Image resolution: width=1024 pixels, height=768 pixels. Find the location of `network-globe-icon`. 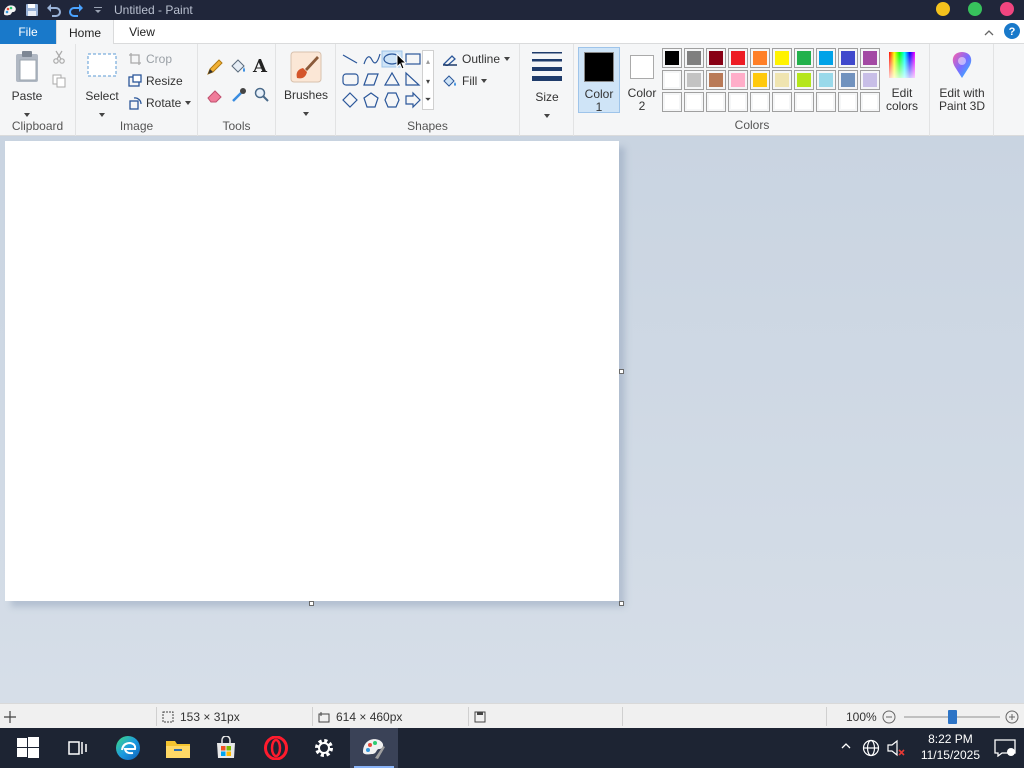

network-globe-icon is located at coordinates (871, 749).